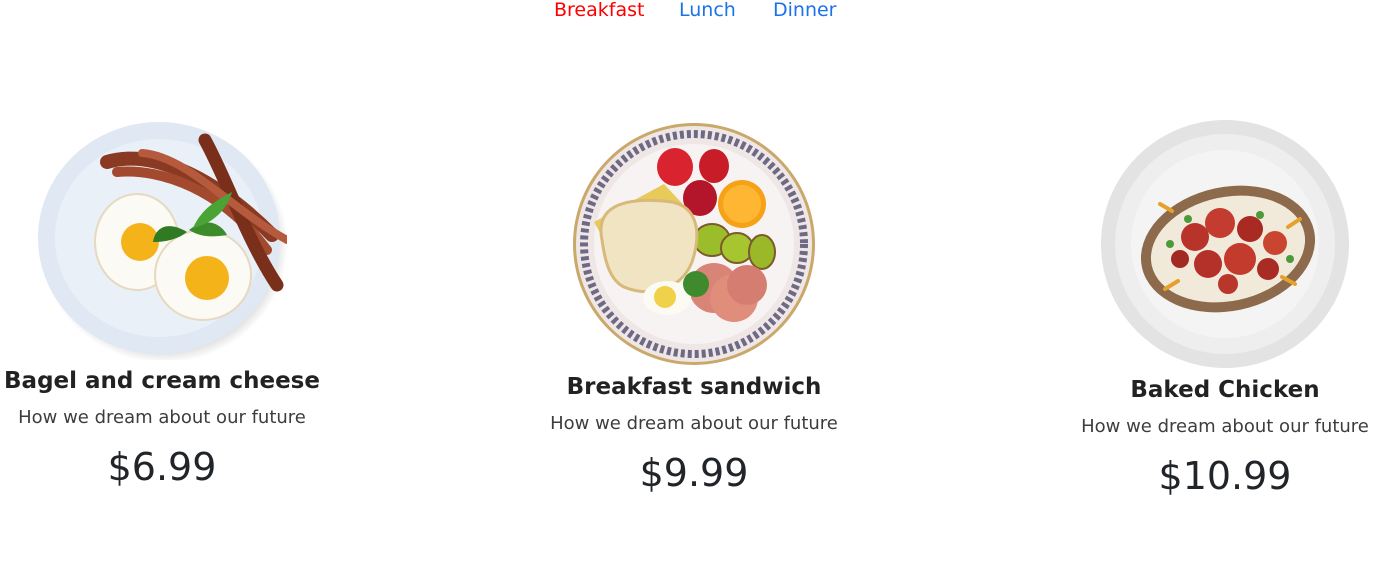 The width and height of the screenshot is (1397, 562). Describe the element at coordinates (1225, 390) in the screenshot. I see `item-title: Baked Chicken` at that location.